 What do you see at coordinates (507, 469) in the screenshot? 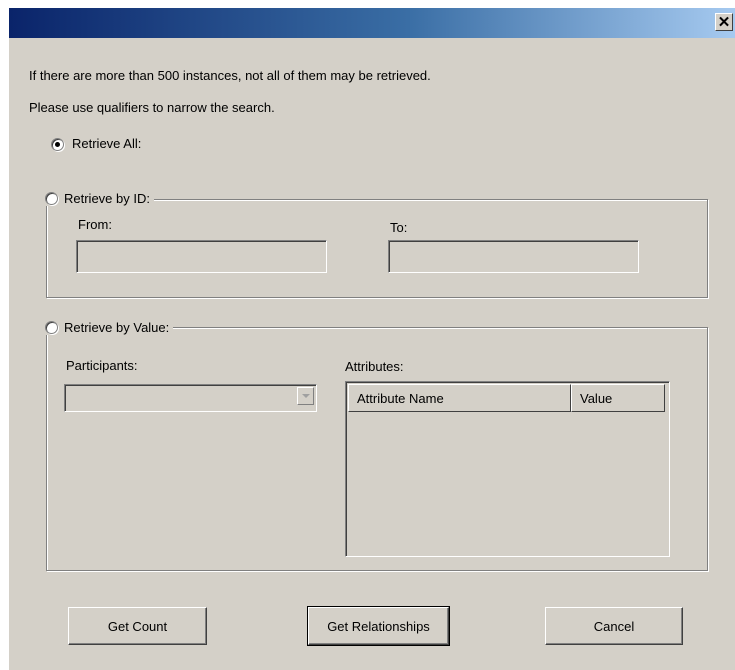
I see `attributes-table: Attribute Name Value` at bounding box center [507, 469].